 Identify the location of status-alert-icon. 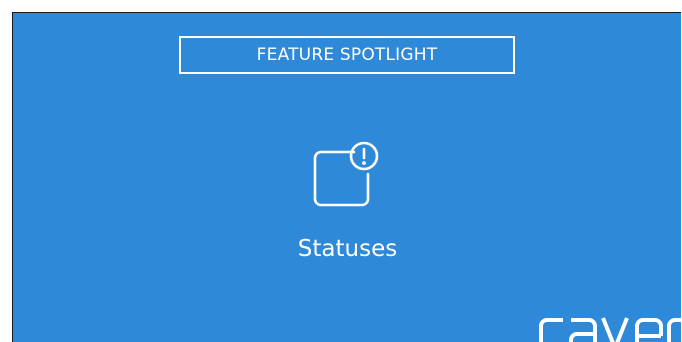
(346, 174).